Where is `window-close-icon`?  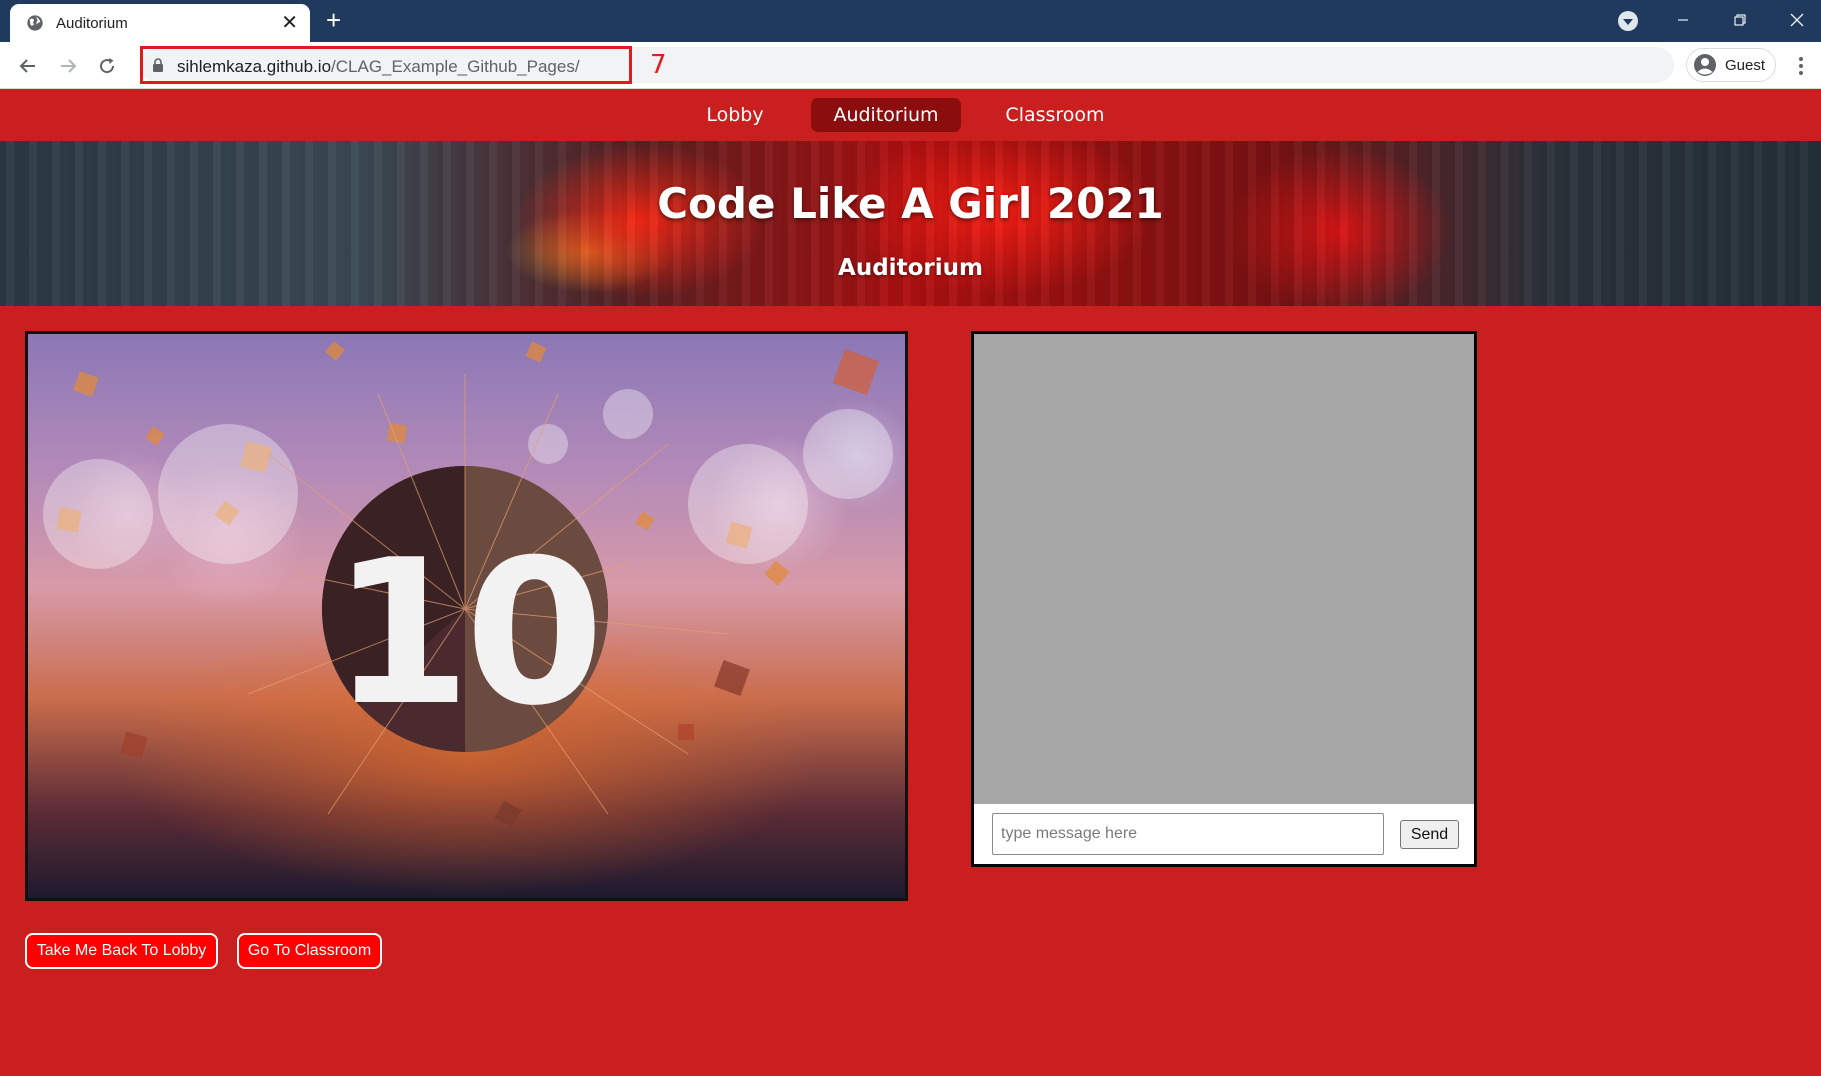
window-close-icon is located at coordinates (1797, 20).